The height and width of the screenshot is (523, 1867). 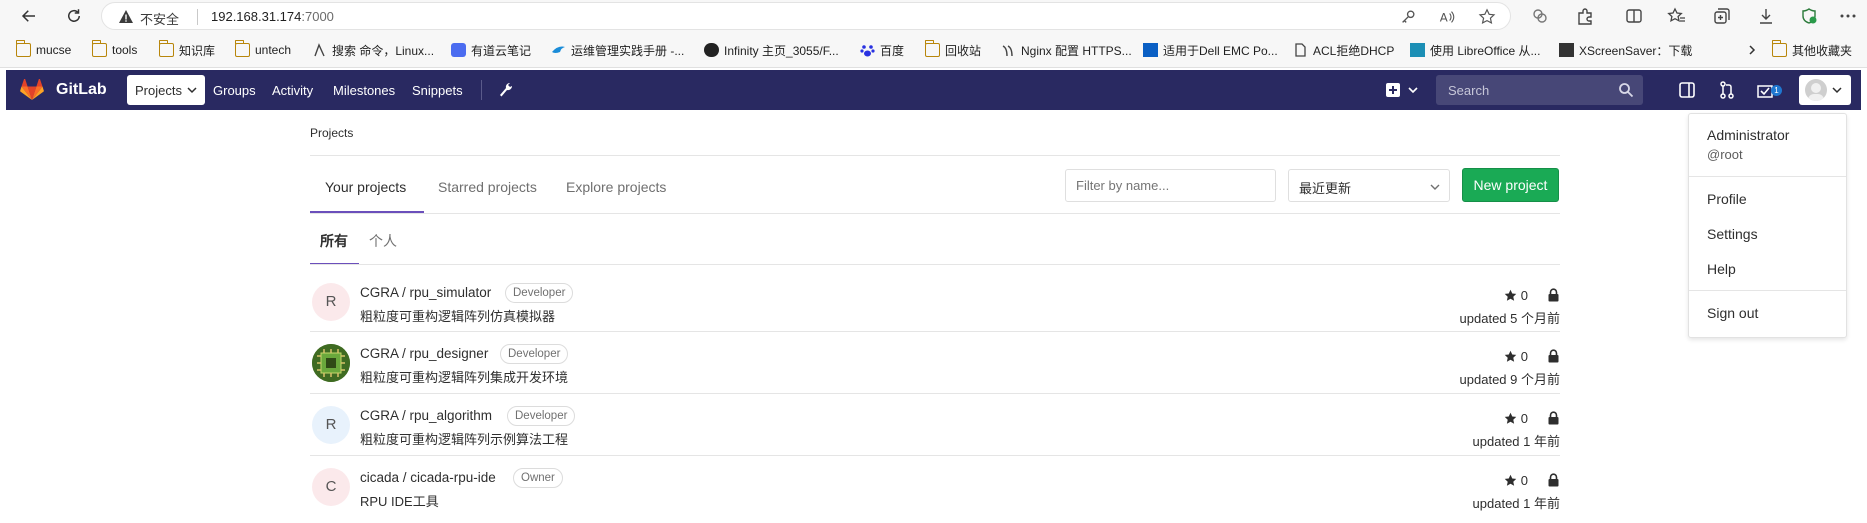 What do you see at coordinates (383, 241) in the screenshot?
I see `subtab-personal: 个人` at bounding box center [383, 241].